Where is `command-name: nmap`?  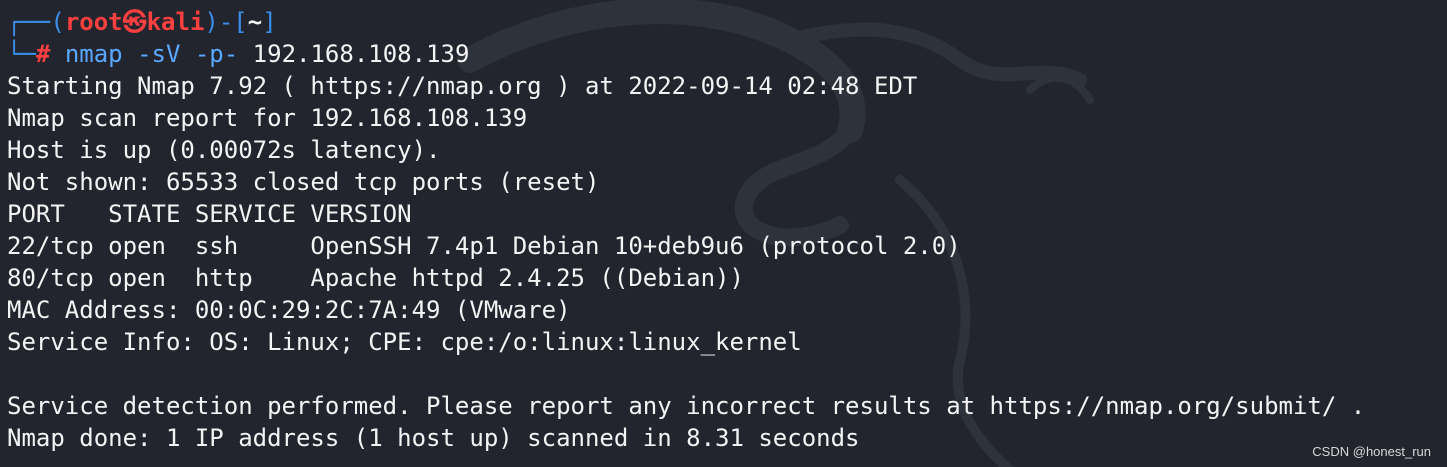
command-name: nmap is located at coordinates (93, 54).